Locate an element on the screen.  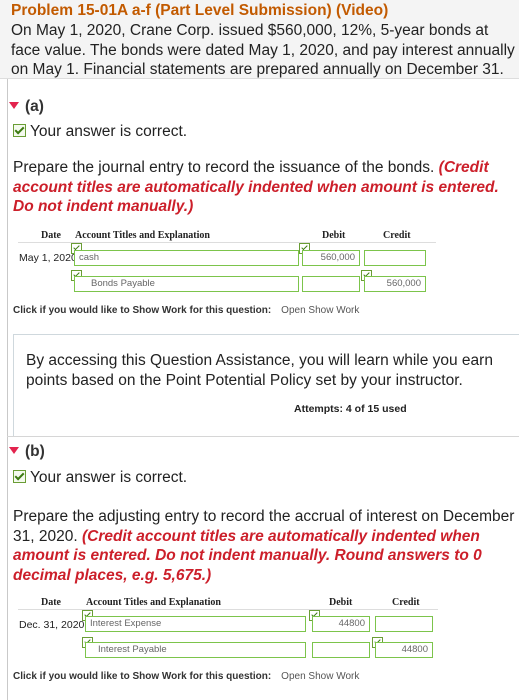
part-a-toggle: (a) is located at coordinates (26, 107).